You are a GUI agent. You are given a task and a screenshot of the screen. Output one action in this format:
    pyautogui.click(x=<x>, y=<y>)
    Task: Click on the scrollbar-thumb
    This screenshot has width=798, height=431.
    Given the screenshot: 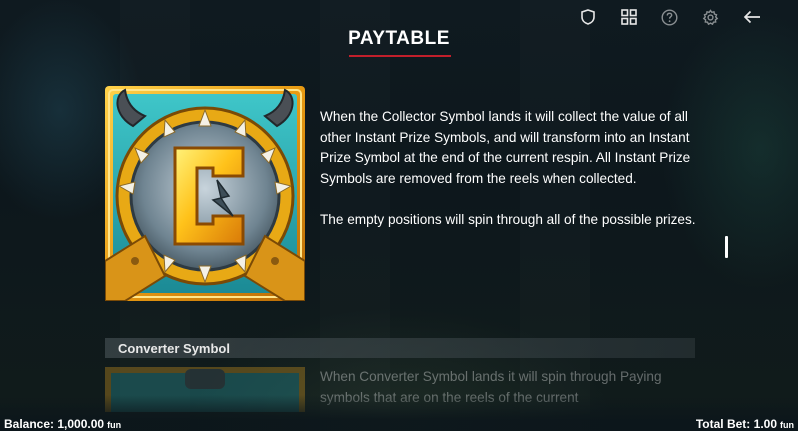 What is the action you would take?
    pyautogui.click(x=726, y=247)
    